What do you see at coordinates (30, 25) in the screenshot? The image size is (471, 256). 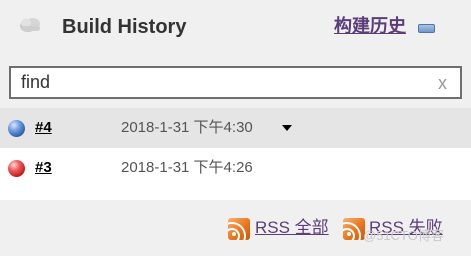 I see `cloudy-weather-icon` at bounding box center [30, 25].